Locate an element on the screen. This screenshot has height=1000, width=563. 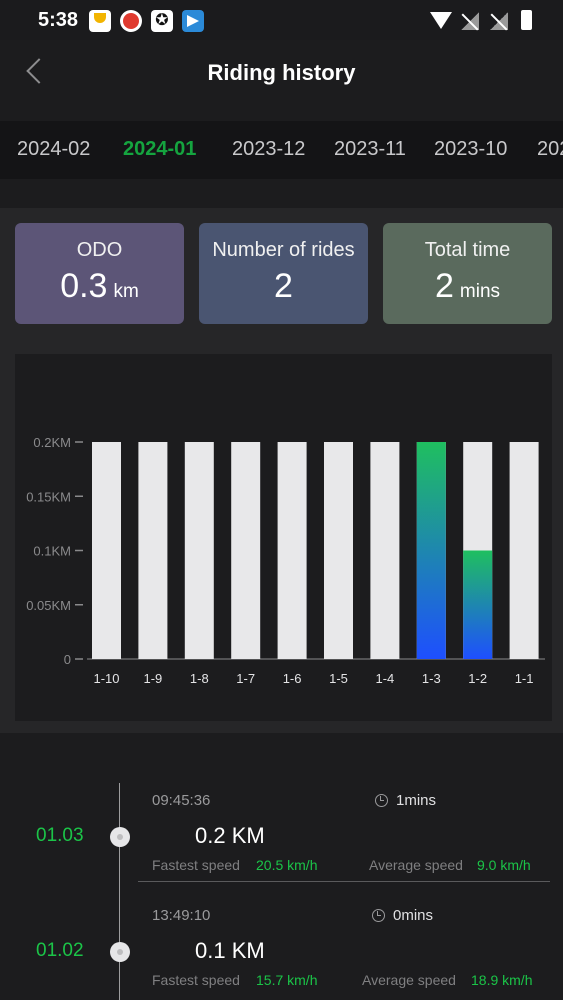
rides-value: 2 is located at coordinates (283, 286).